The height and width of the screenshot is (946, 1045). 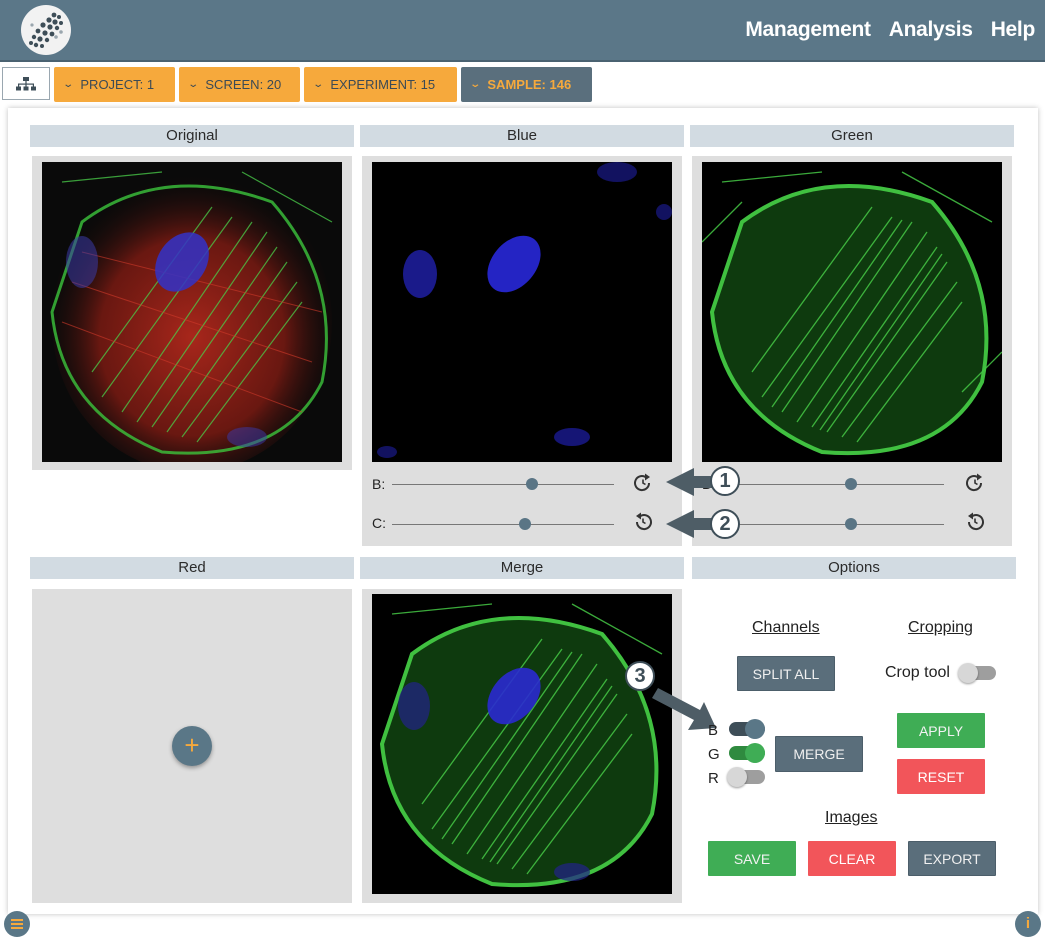 I want to click on green-brightness-knob, so click(x=850, y=484).